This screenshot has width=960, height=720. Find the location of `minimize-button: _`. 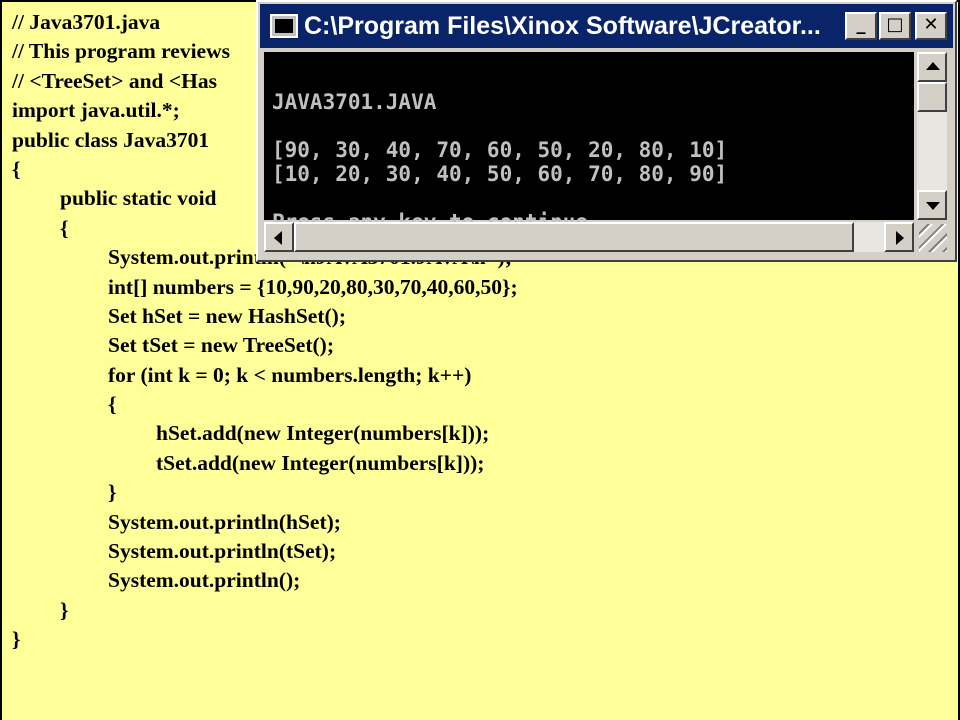

minimize-button: _ is located at coordinates (861, 26).